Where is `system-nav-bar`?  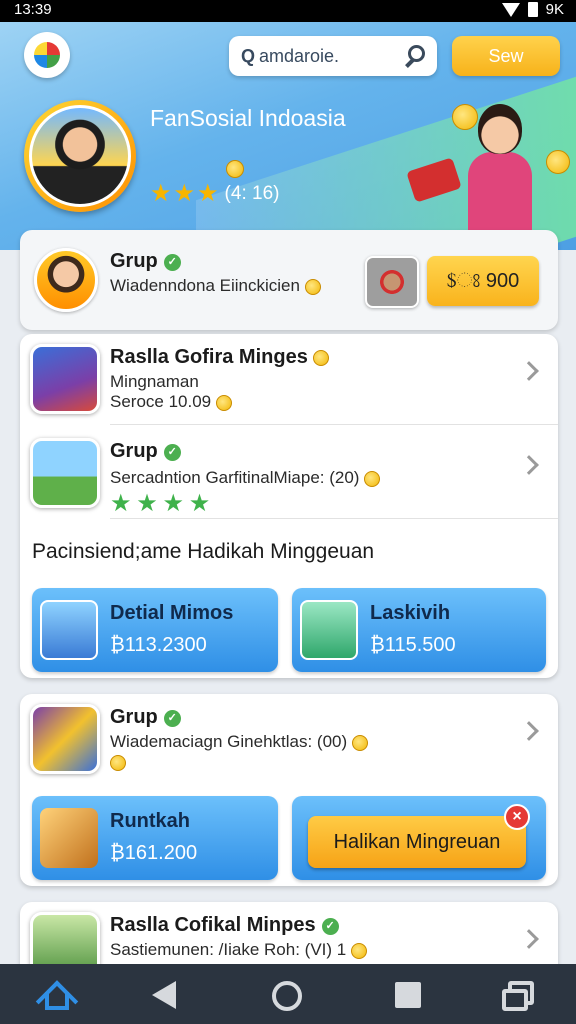
system-nav-bar is located at coordinates (288, 994).